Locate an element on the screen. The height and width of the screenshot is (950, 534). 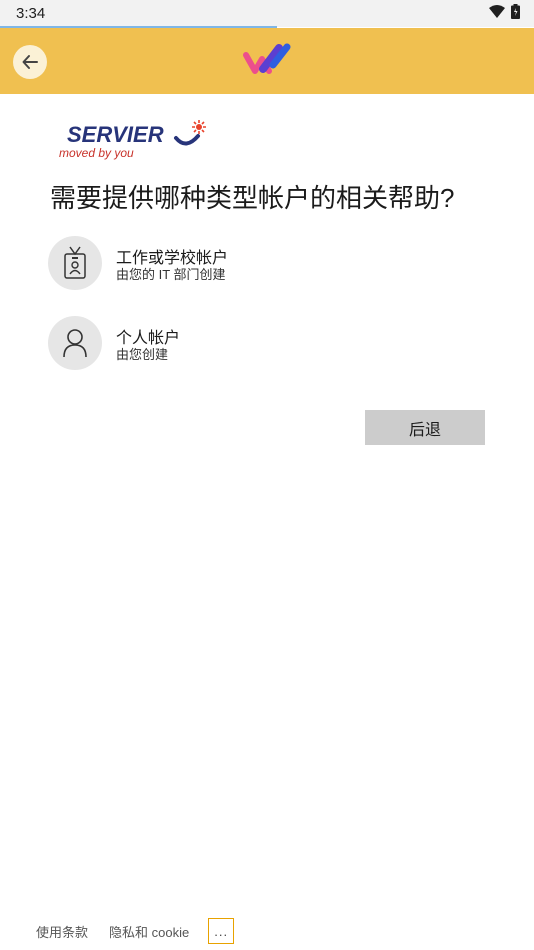
app-header is located at coordinates (267, 61).